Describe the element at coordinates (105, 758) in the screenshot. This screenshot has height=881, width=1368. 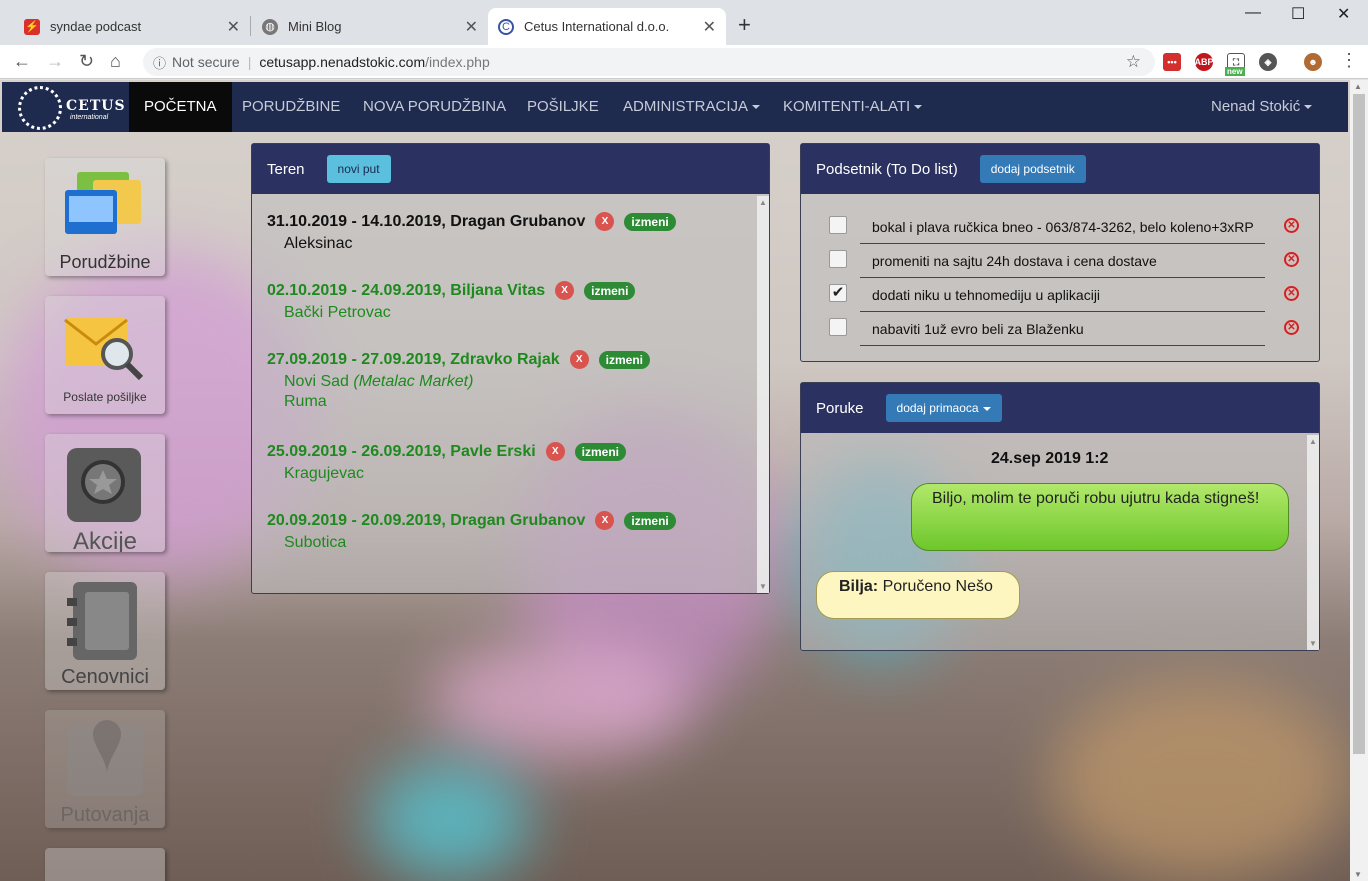
I see `map-pin-icon` at that location.